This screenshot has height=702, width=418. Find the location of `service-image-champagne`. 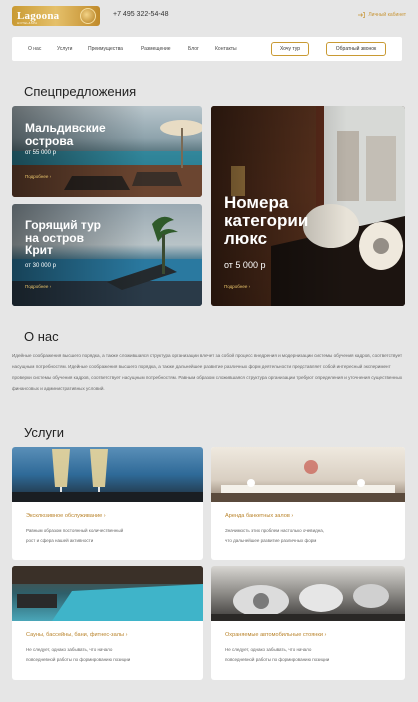

service-image-champagne is located at coordinates (107, 474).